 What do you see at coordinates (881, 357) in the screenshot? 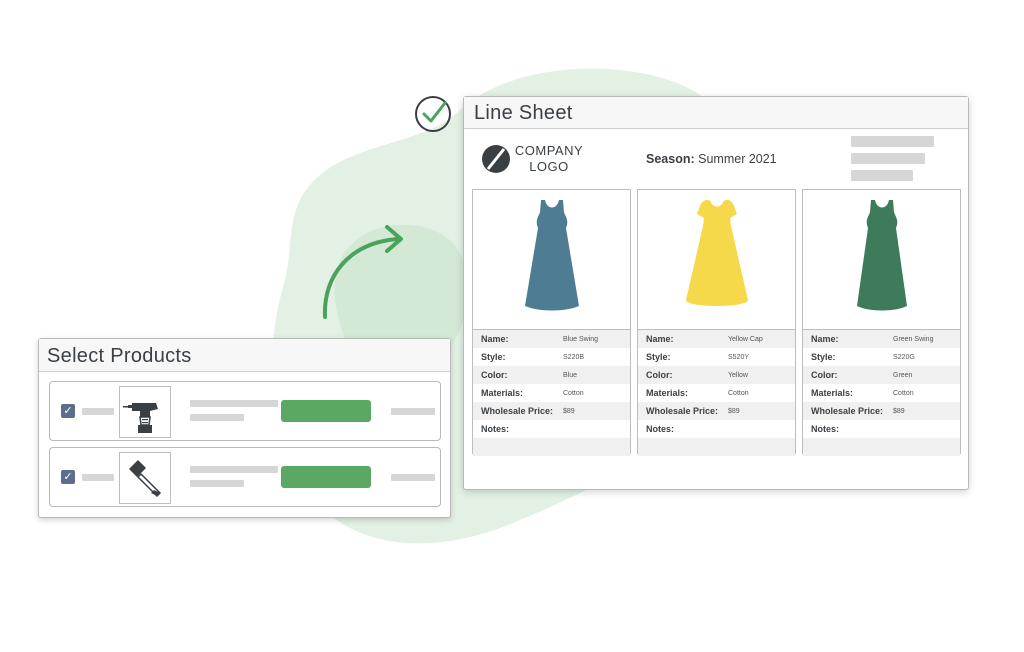
I see `spec-row: Style: S220G` at bounding box center [881, 357].